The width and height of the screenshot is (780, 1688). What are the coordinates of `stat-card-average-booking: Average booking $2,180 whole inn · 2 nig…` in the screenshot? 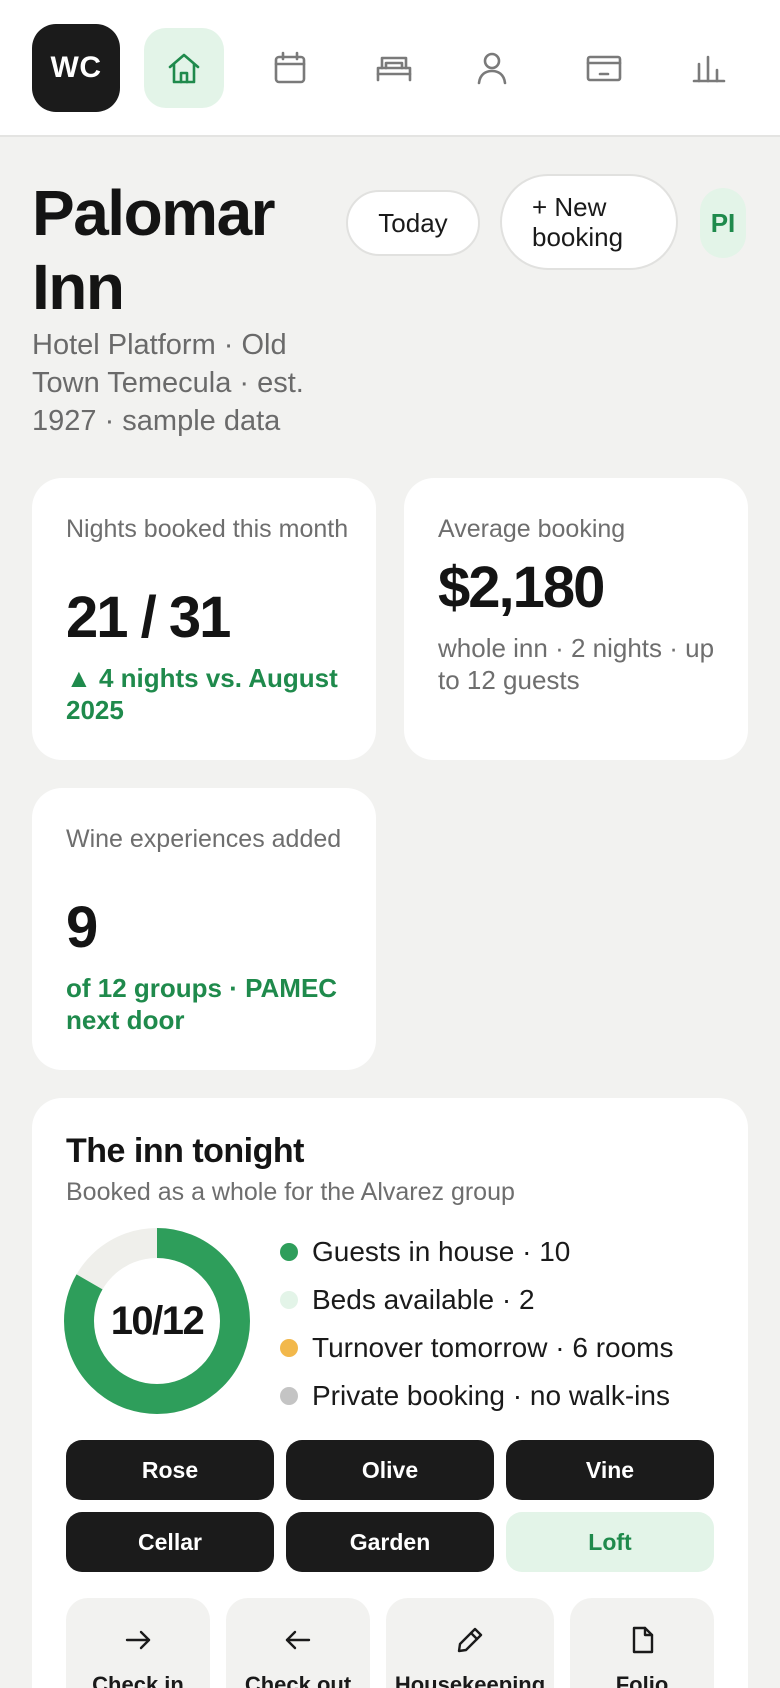 It's located at (576, 619).